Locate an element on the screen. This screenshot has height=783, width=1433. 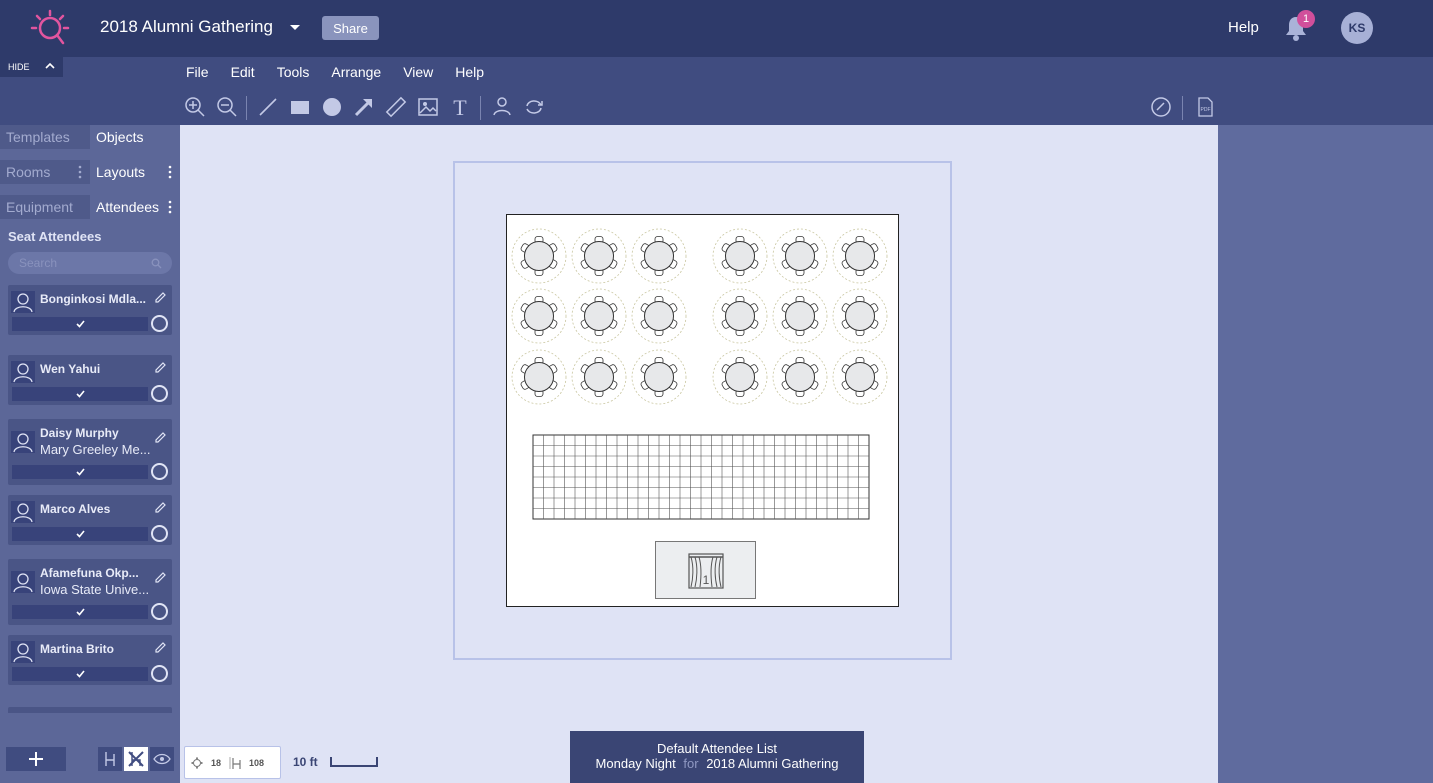
hide-label: HIDE is located at coordinates (19, 67).